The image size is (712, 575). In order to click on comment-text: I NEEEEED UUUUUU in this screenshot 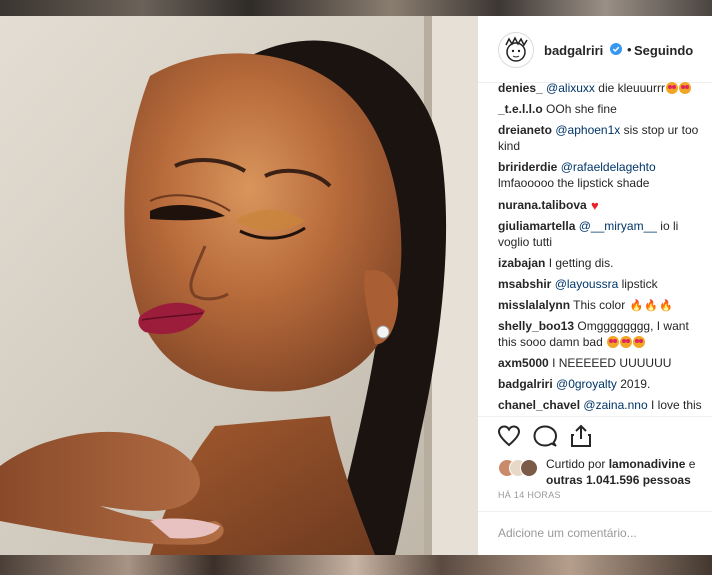, I will do `click(612, 363)`.